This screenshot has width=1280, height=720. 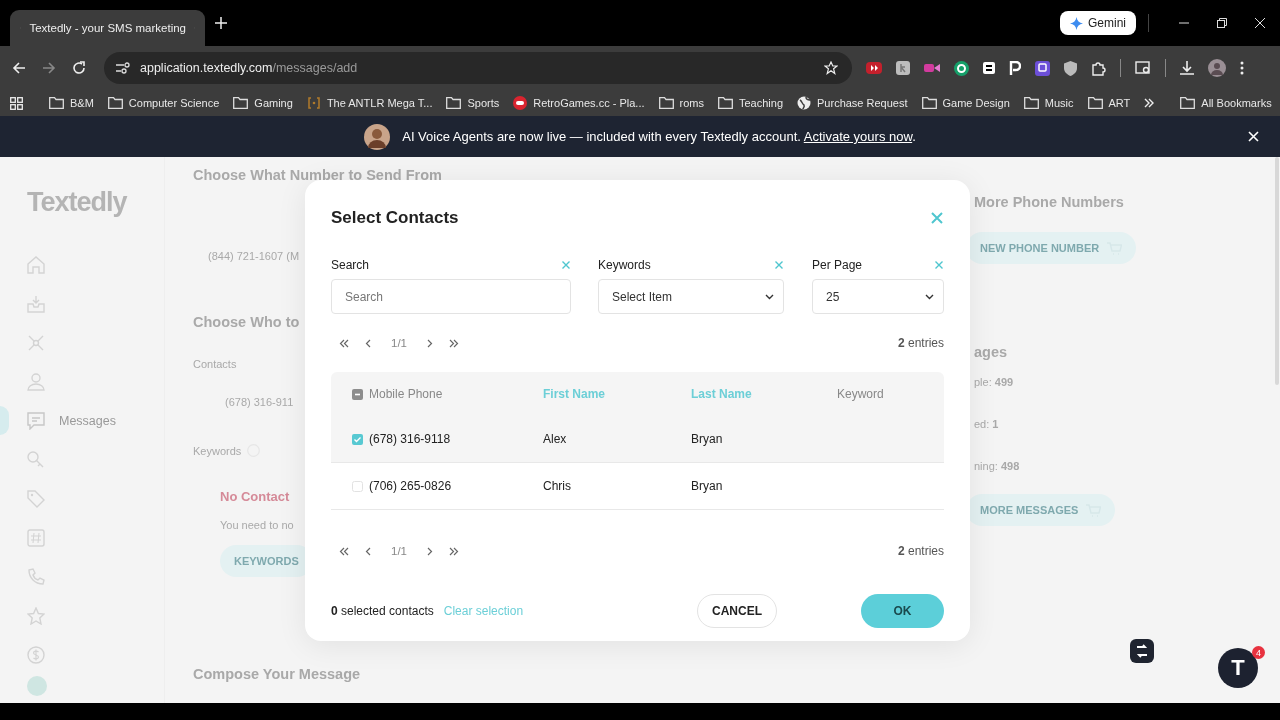 What do you see at coordinates (77, 202) in the screenshot?
I see `logo: Textedly` at bounding box center [77, 202].